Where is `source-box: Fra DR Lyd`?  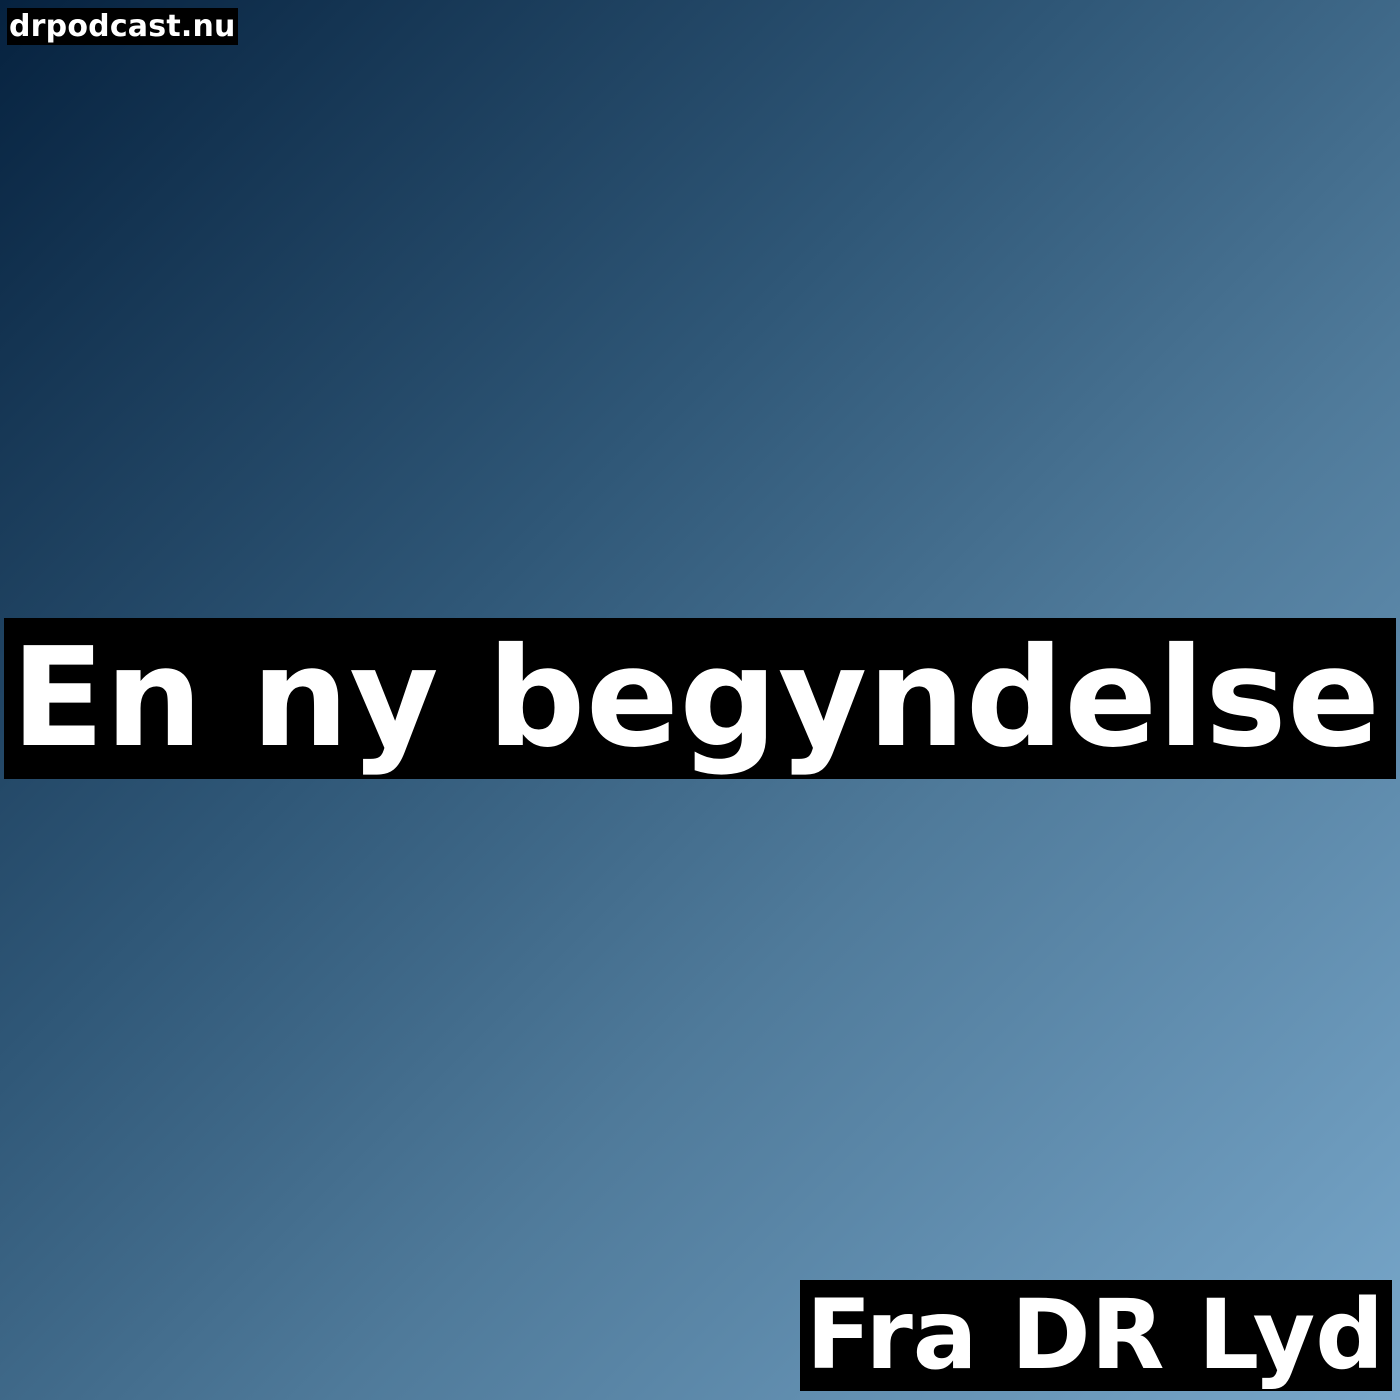 source-box: Fra DR Lyd is located at coordinates (1096, 1335).